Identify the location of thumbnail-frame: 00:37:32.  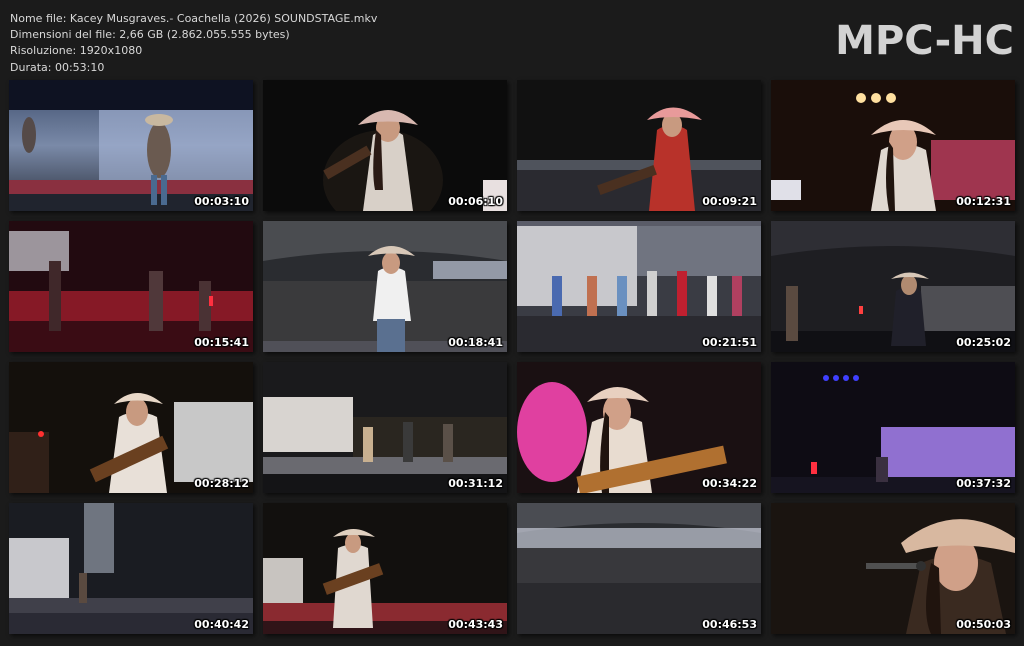
(893, 427).